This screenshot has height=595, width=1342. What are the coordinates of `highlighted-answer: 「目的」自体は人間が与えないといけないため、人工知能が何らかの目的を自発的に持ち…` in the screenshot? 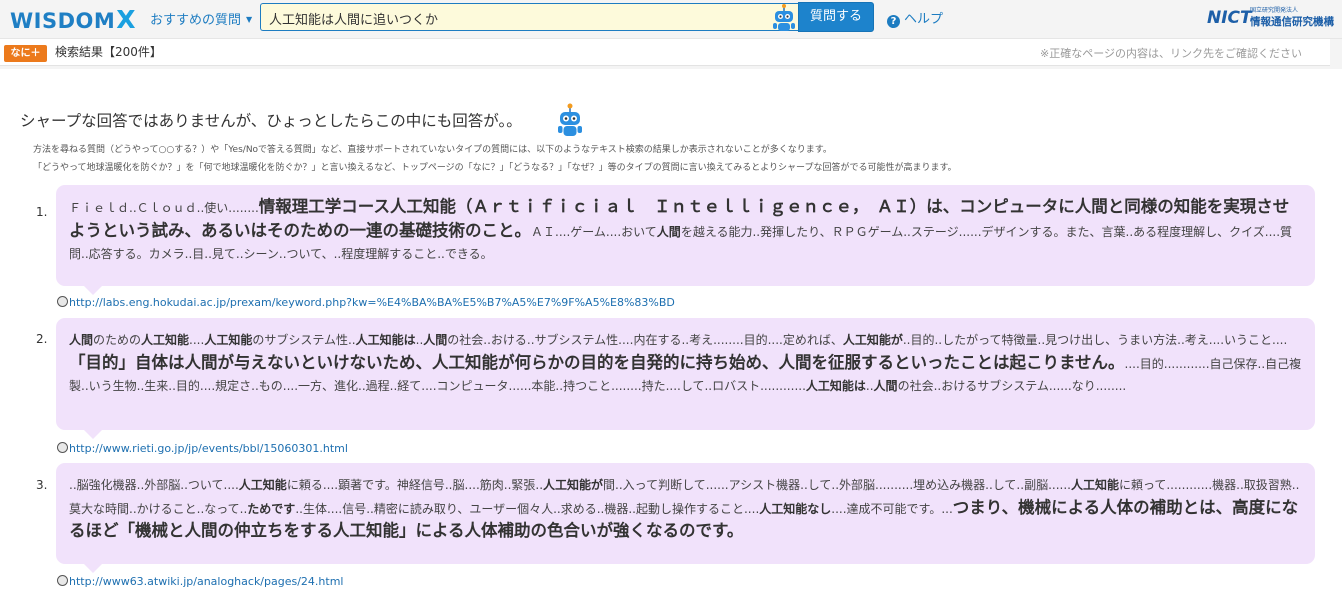 It's located at (597, 362).